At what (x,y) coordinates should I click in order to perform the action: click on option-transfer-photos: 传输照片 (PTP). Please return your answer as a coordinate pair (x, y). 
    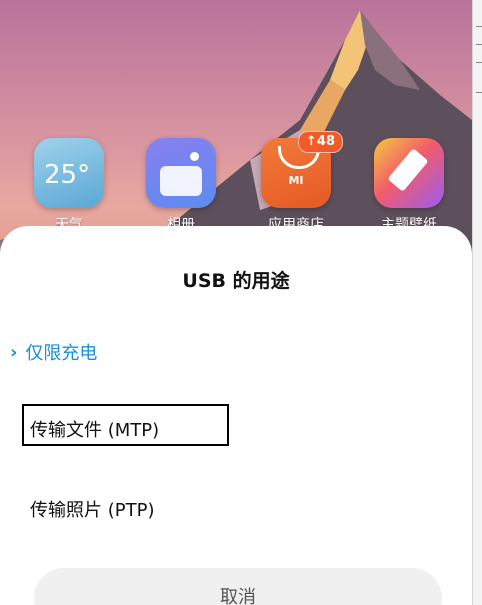
    Looking at the image, I should click on (92, 509).